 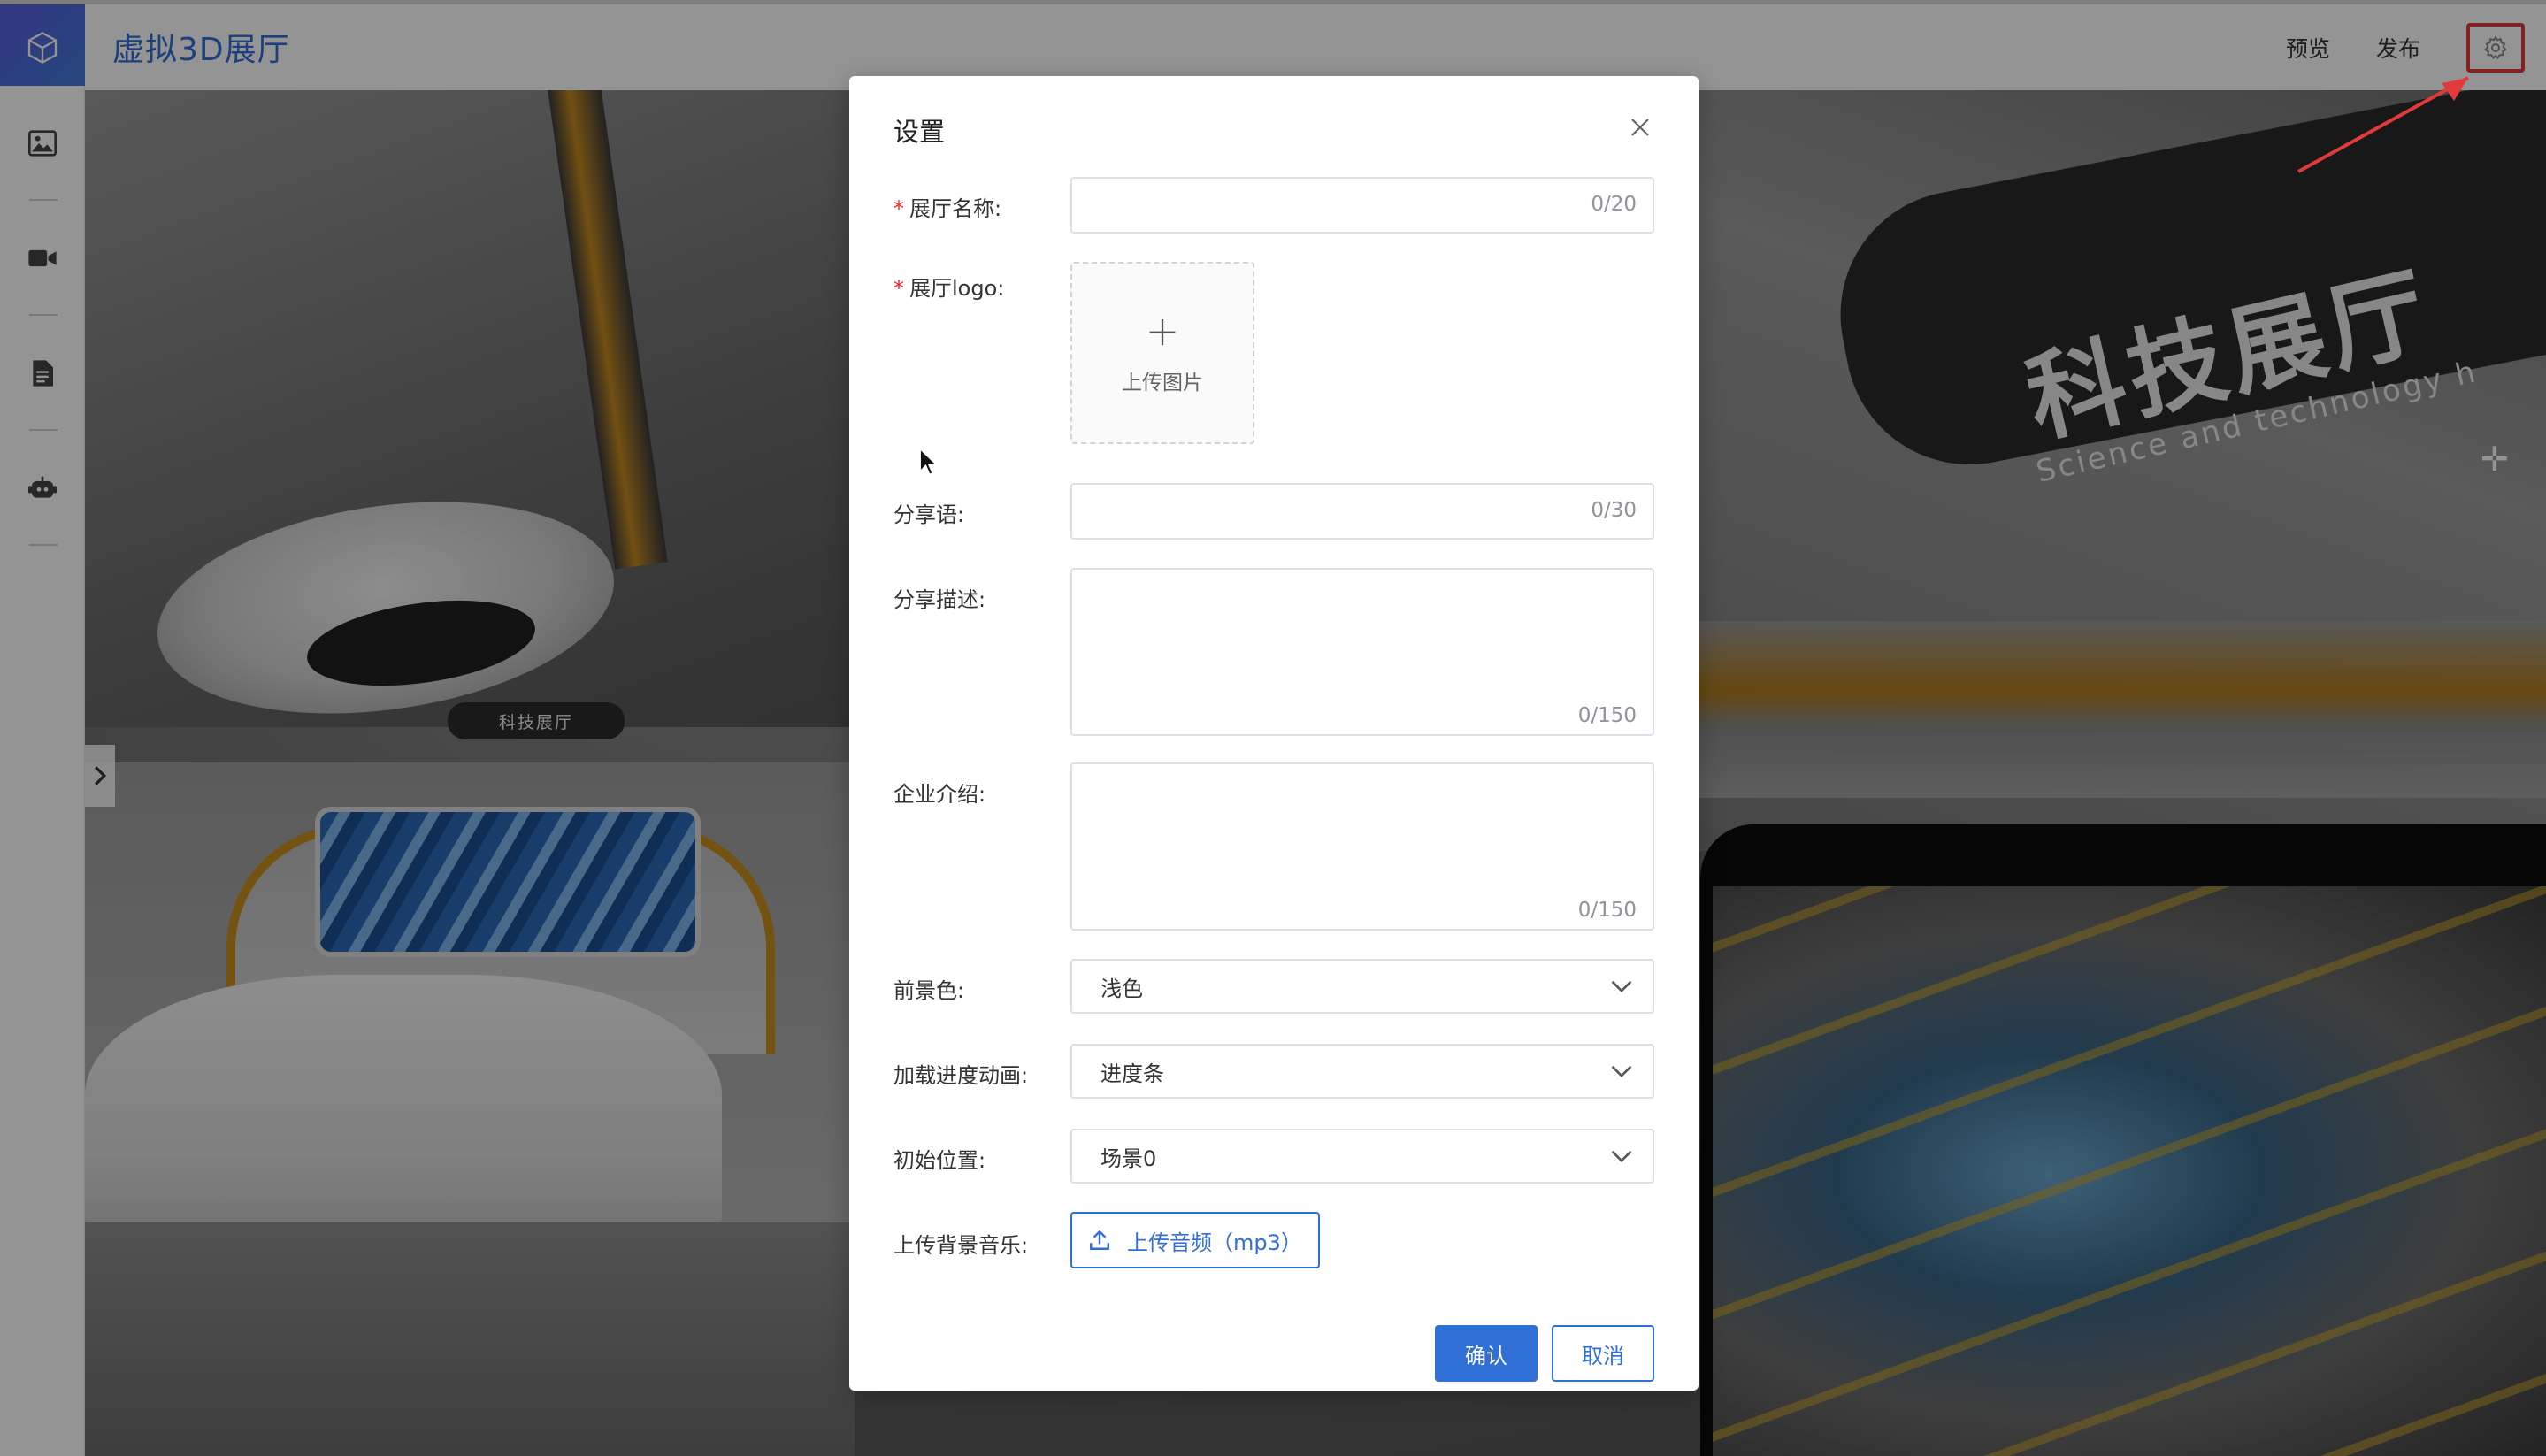 I want to click on form-row-bg-music: 上传背景音乐: 上传音频（mp3）, so click(x=1273, y=1240).